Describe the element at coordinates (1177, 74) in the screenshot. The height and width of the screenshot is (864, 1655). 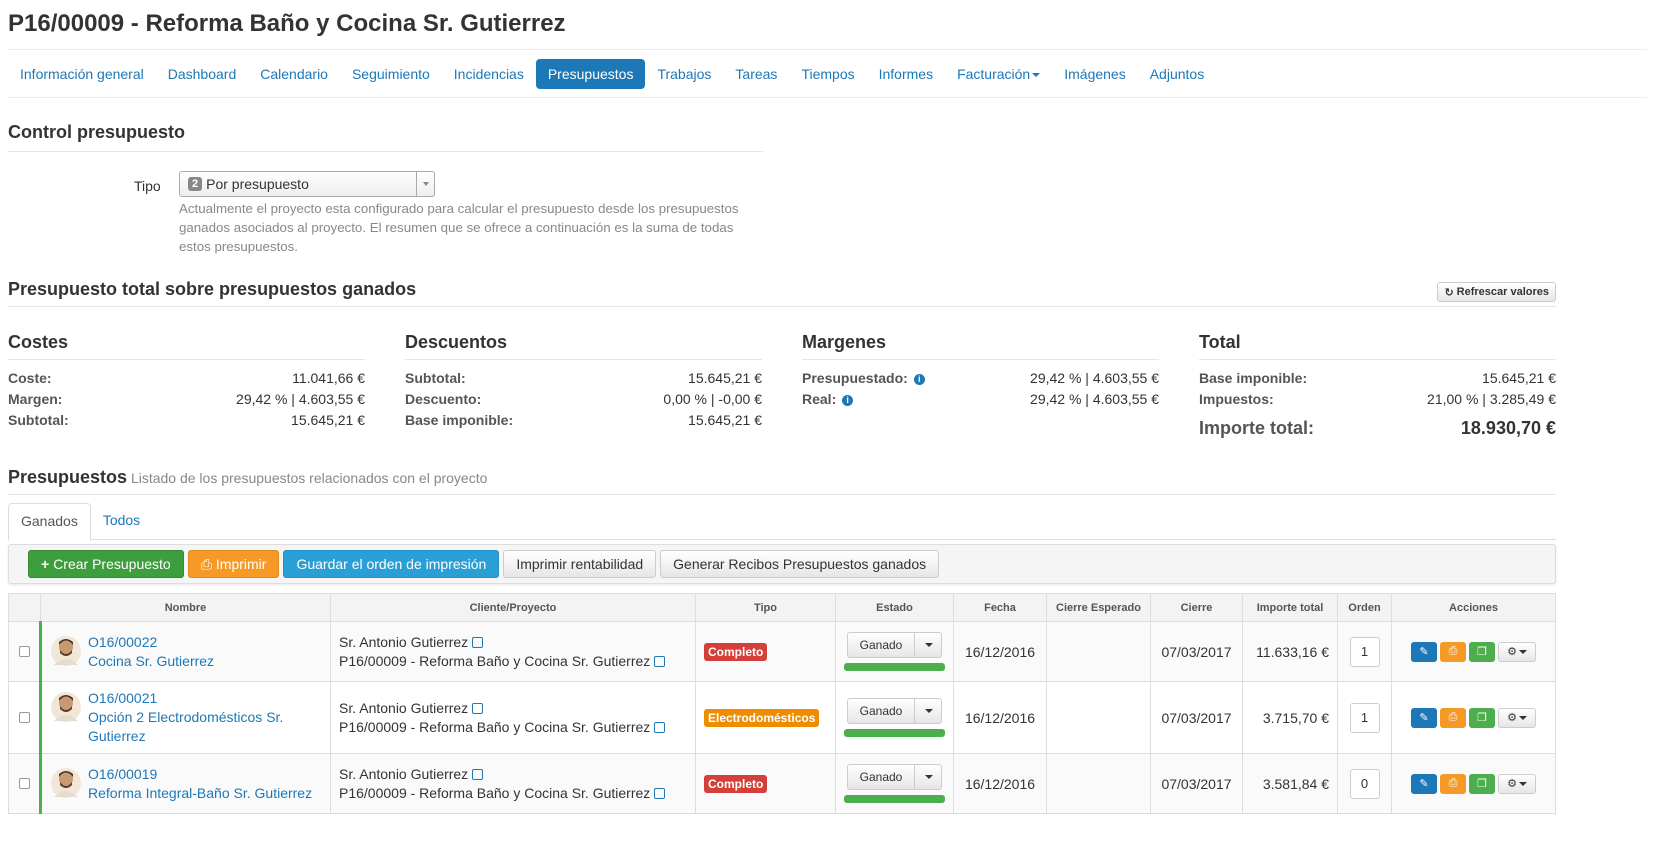
I see `tab-adjuntos: Adjuntos` at that location.